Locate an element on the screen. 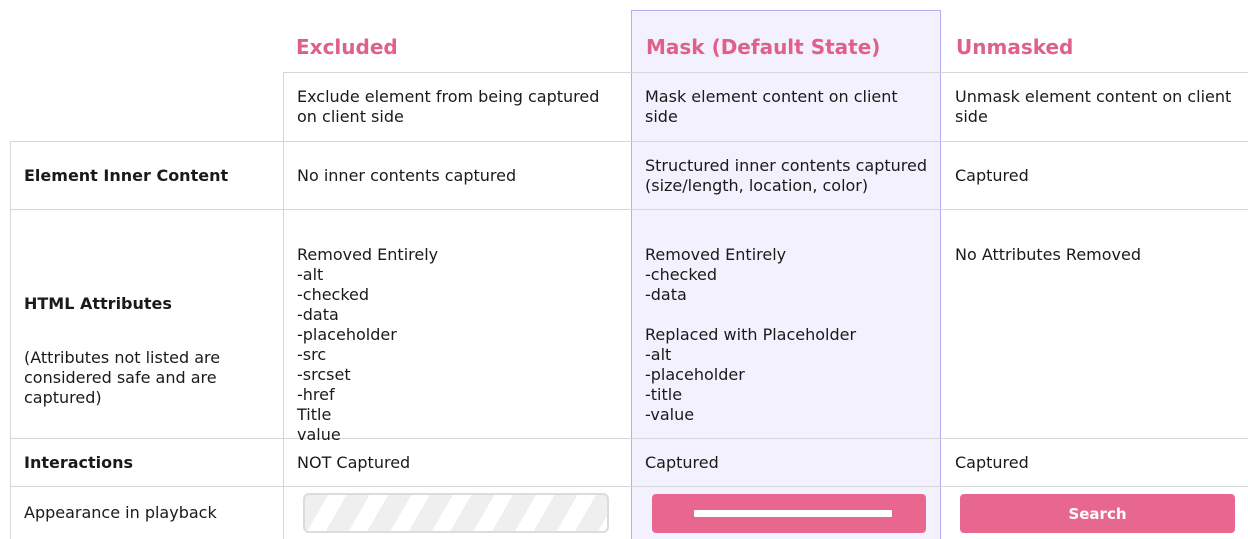  row-label-inner-content: Element Inner Content is located at coordinates (146, 175).